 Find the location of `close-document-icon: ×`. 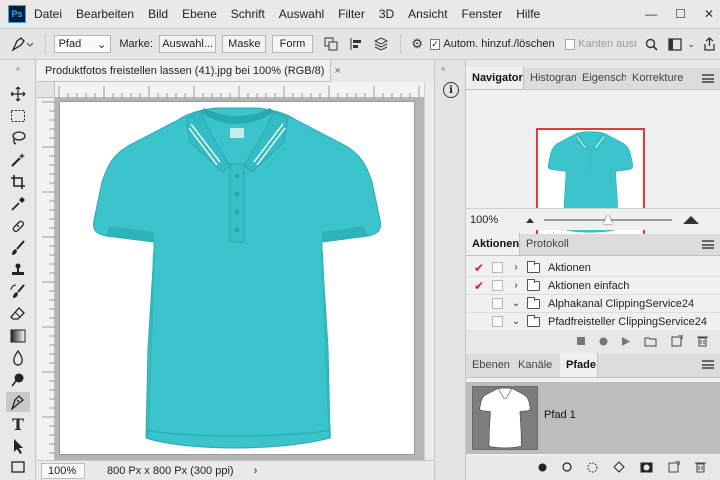

close-document-icon: × is located at coordinates (337, 71).